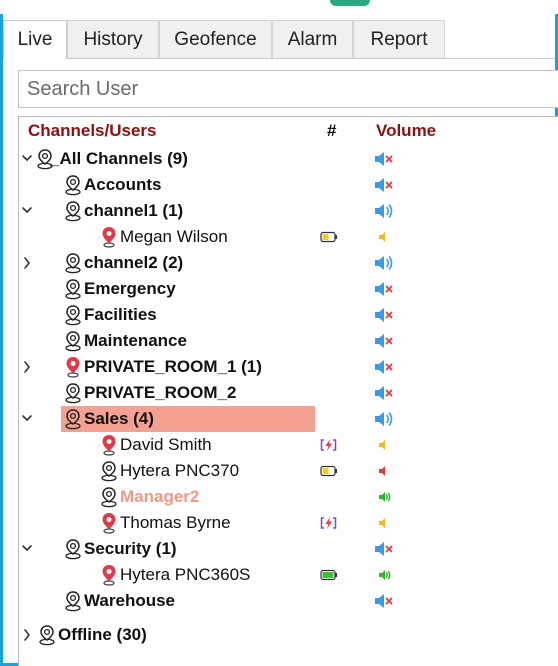 The width and height of the screenshot is (558, 666). Describe the element at coordinates (215, 39) in the screenshot. I see `tab-geofence: Geofence` at that location.